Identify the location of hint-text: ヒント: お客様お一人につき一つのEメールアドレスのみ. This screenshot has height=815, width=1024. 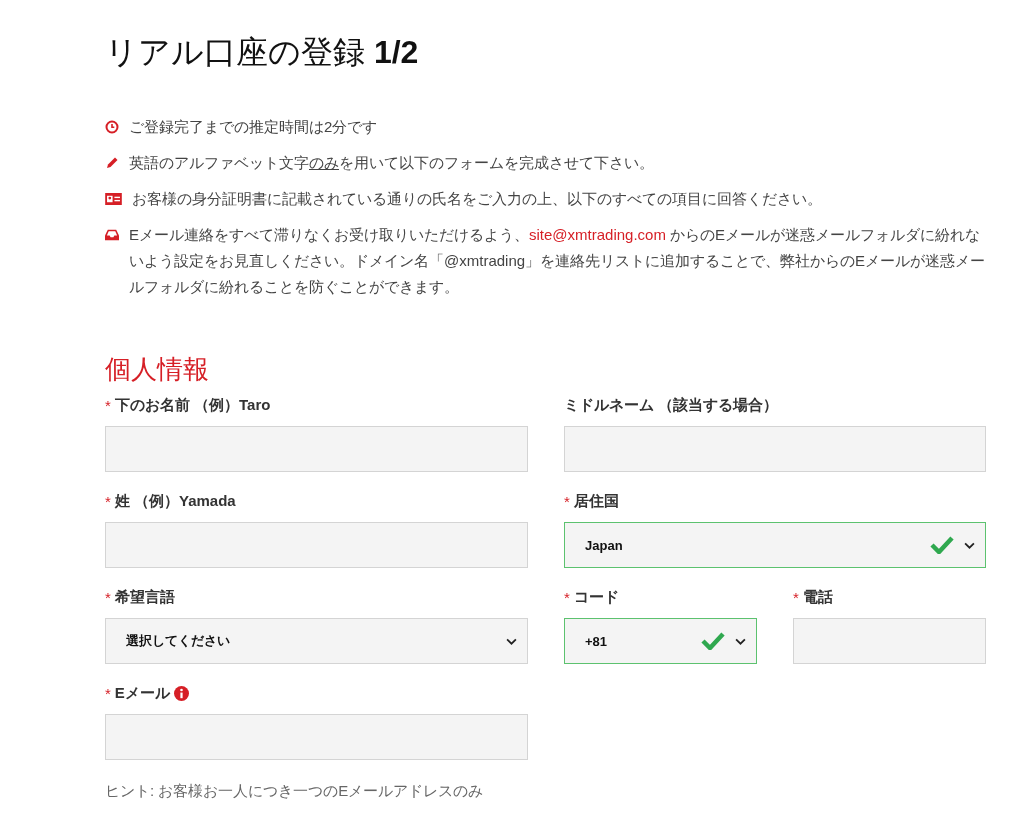
(295, 791).